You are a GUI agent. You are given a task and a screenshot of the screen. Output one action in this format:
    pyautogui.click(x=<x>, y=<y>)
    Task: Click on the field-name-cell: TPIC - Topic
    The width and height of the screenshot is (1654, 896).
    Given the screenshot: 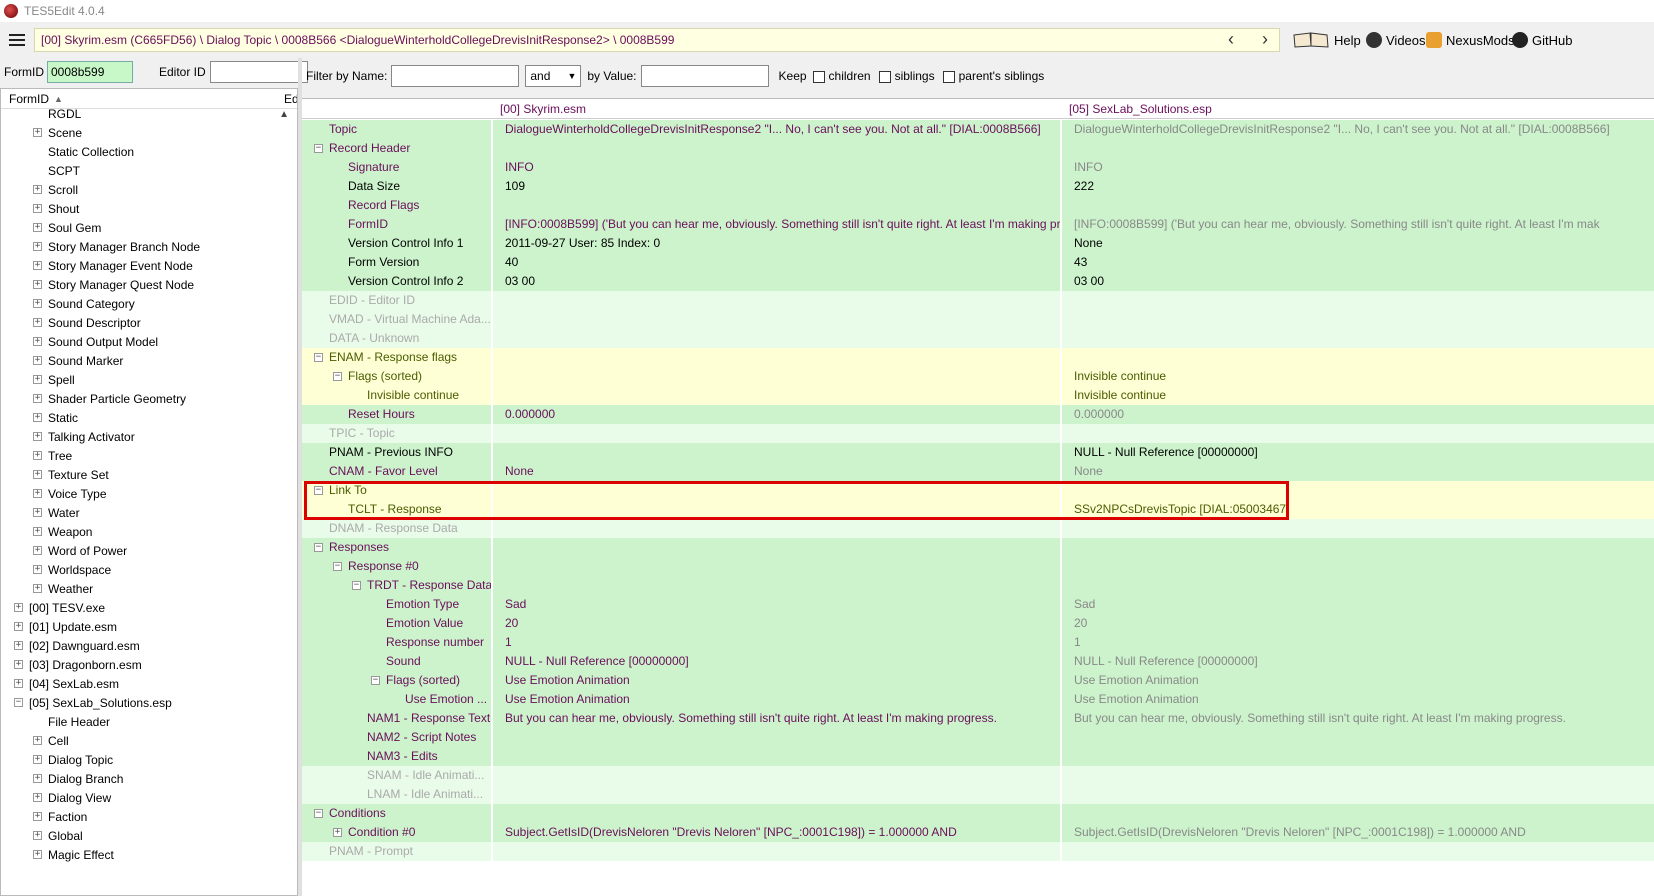 What is the action you would take?
    pyautogui.click(x=397, y=433)
    